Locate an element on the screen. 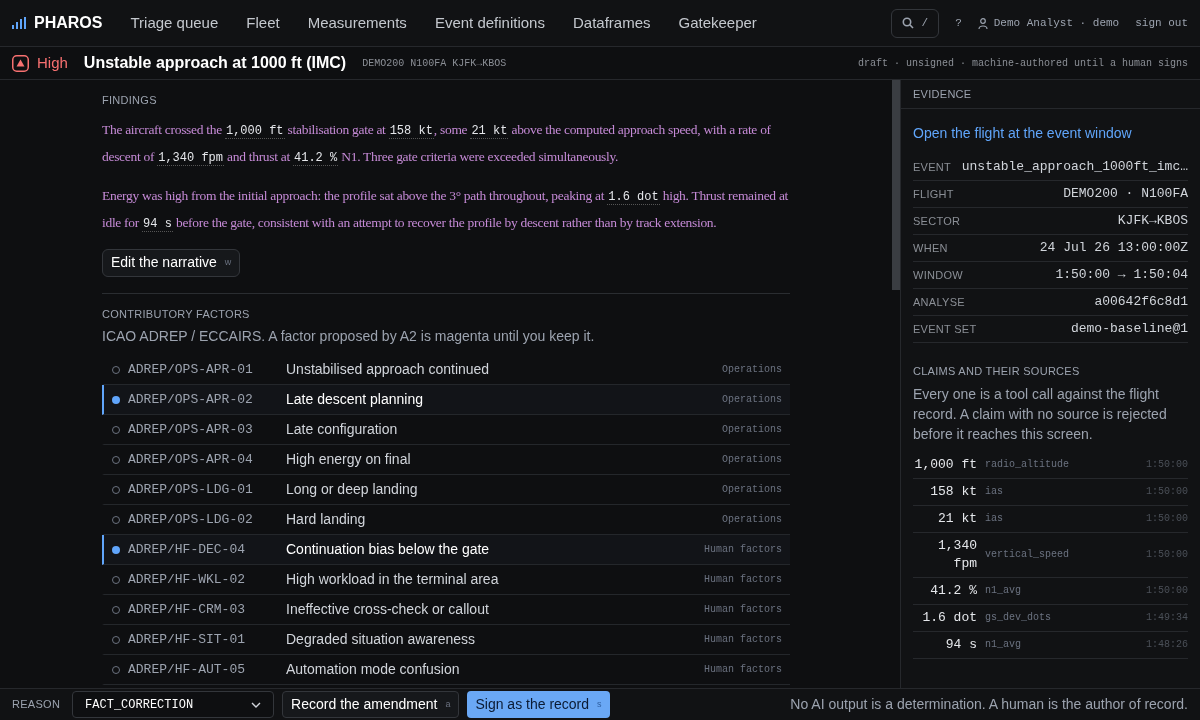 The height and width of the screenshot is (720, 1200). reason-label: REASON is located at coordinates (36, 705).